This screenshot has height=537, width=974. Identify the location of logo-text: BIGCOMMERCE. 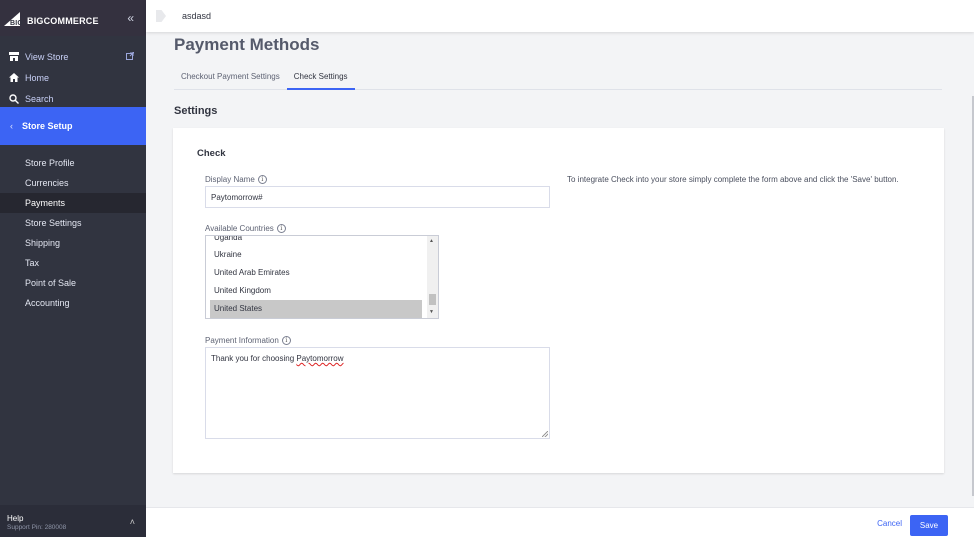
(63, 21).